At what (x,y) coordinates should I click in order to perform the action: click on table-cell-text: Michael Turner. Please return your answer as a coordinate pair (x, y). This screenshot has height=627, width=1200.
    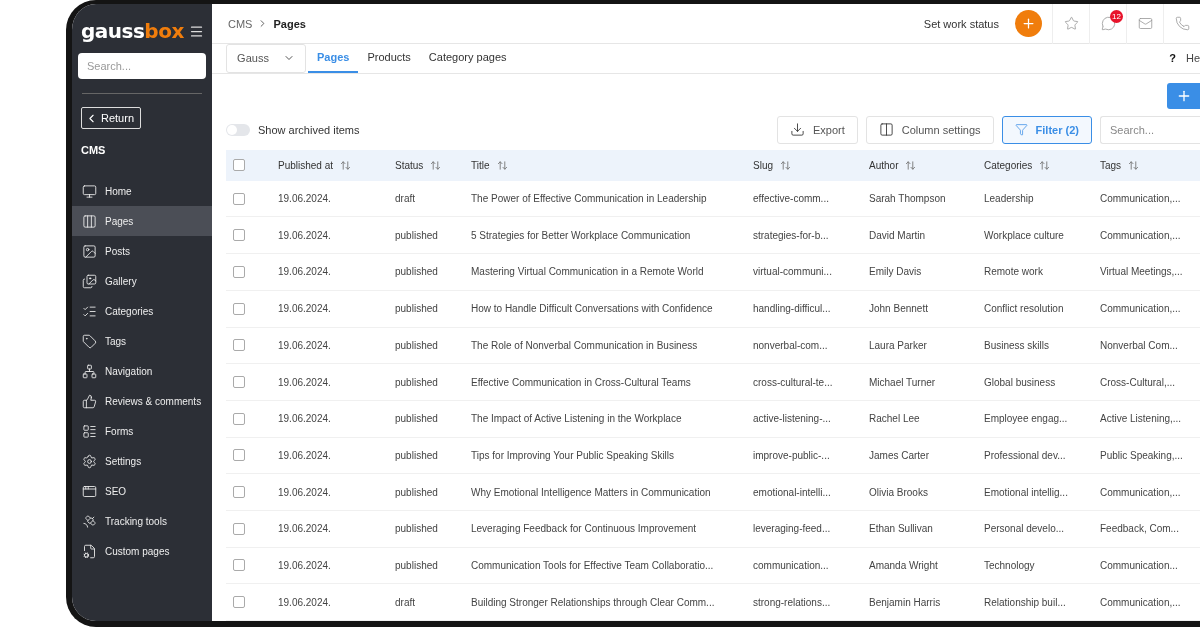
    Looking at the image, I should click on (903, 382).